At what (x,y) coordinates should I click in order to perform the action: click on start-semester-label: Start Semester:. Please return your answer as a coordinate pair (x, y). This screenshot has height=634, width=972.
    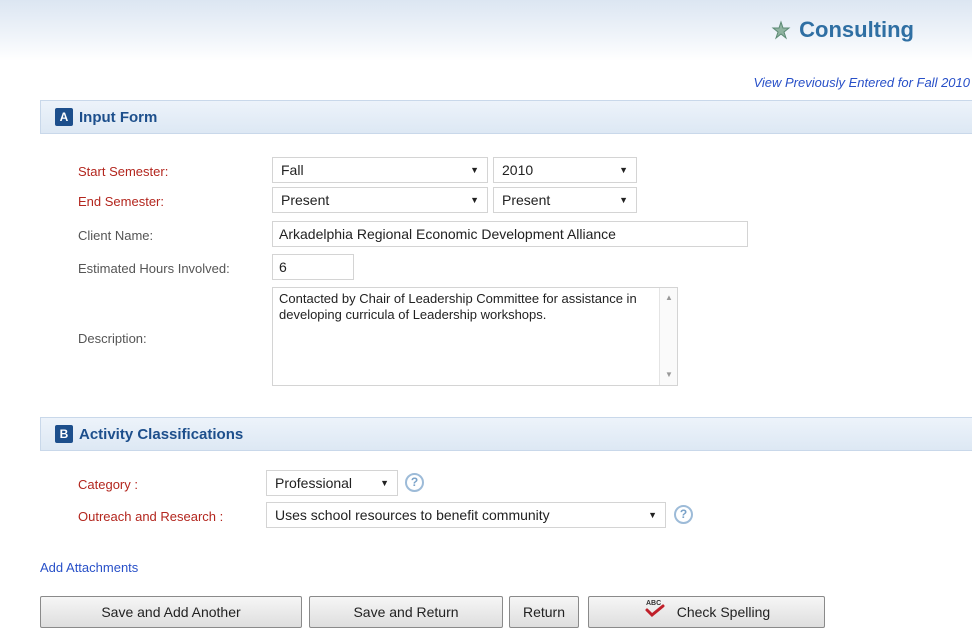
    Looking at the image, I should click on (123, 171).